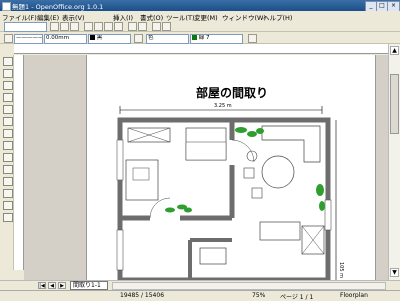 The width and height of the screenshot is (400, 301). Describe the element at coordinates (200, 295) in the screenshot. I see `status-bar: 19485 / 15406 75% ページ 1 / 1 Floorplan` at that location.